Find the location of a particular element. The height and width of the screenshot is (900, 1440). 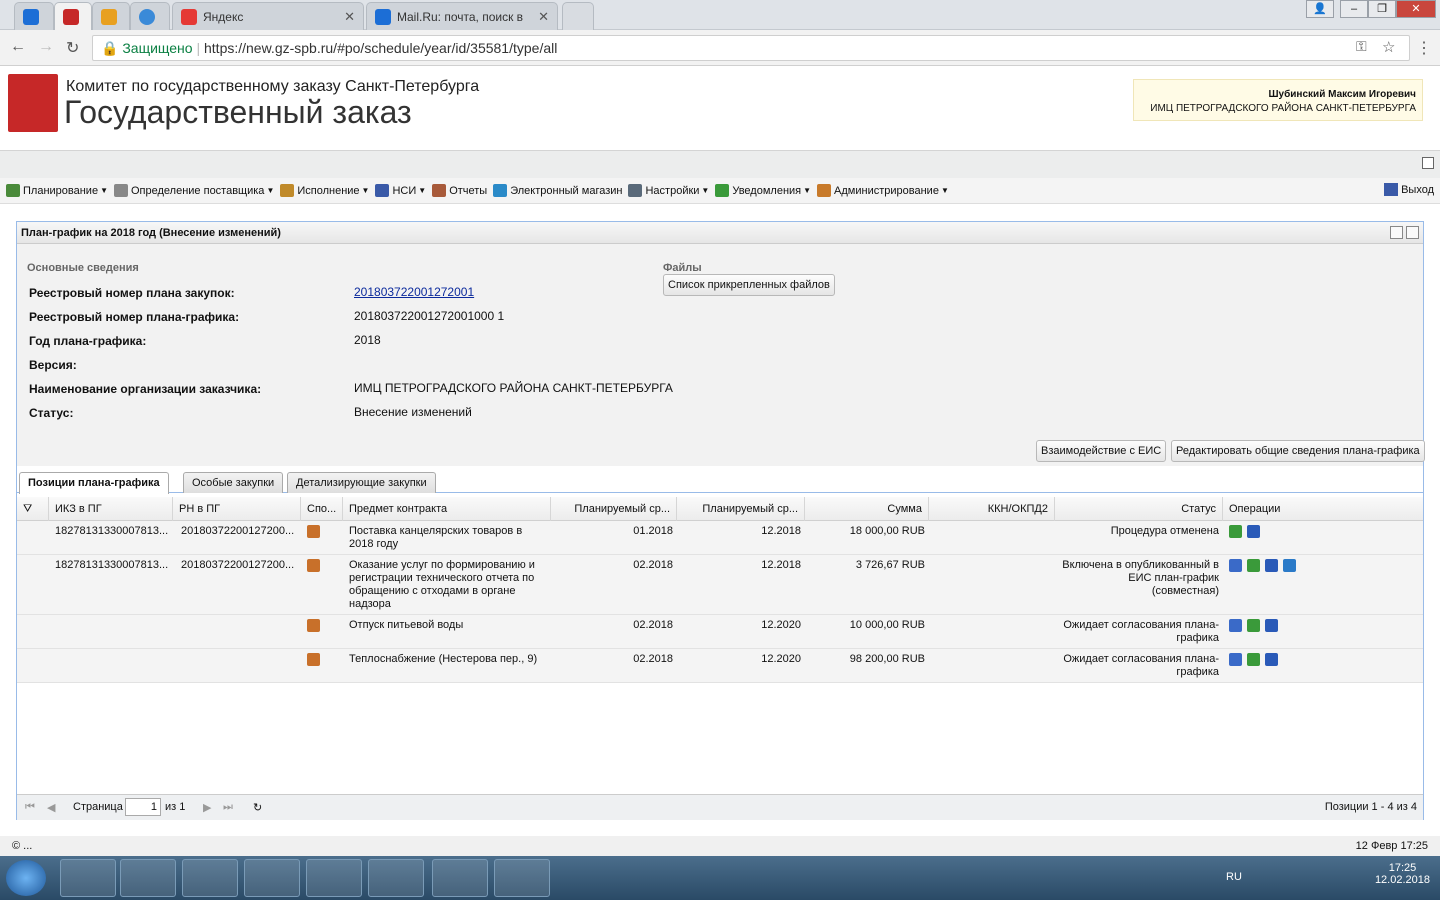

menu-item-5: Электронный магазин is located at coordinates (557, 190).